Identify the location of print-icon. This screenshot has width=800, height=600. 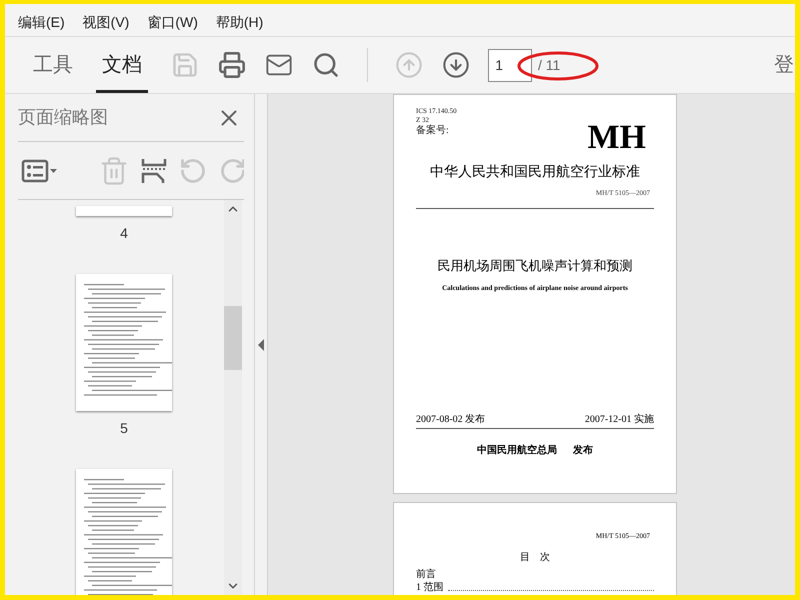
(232, 65).